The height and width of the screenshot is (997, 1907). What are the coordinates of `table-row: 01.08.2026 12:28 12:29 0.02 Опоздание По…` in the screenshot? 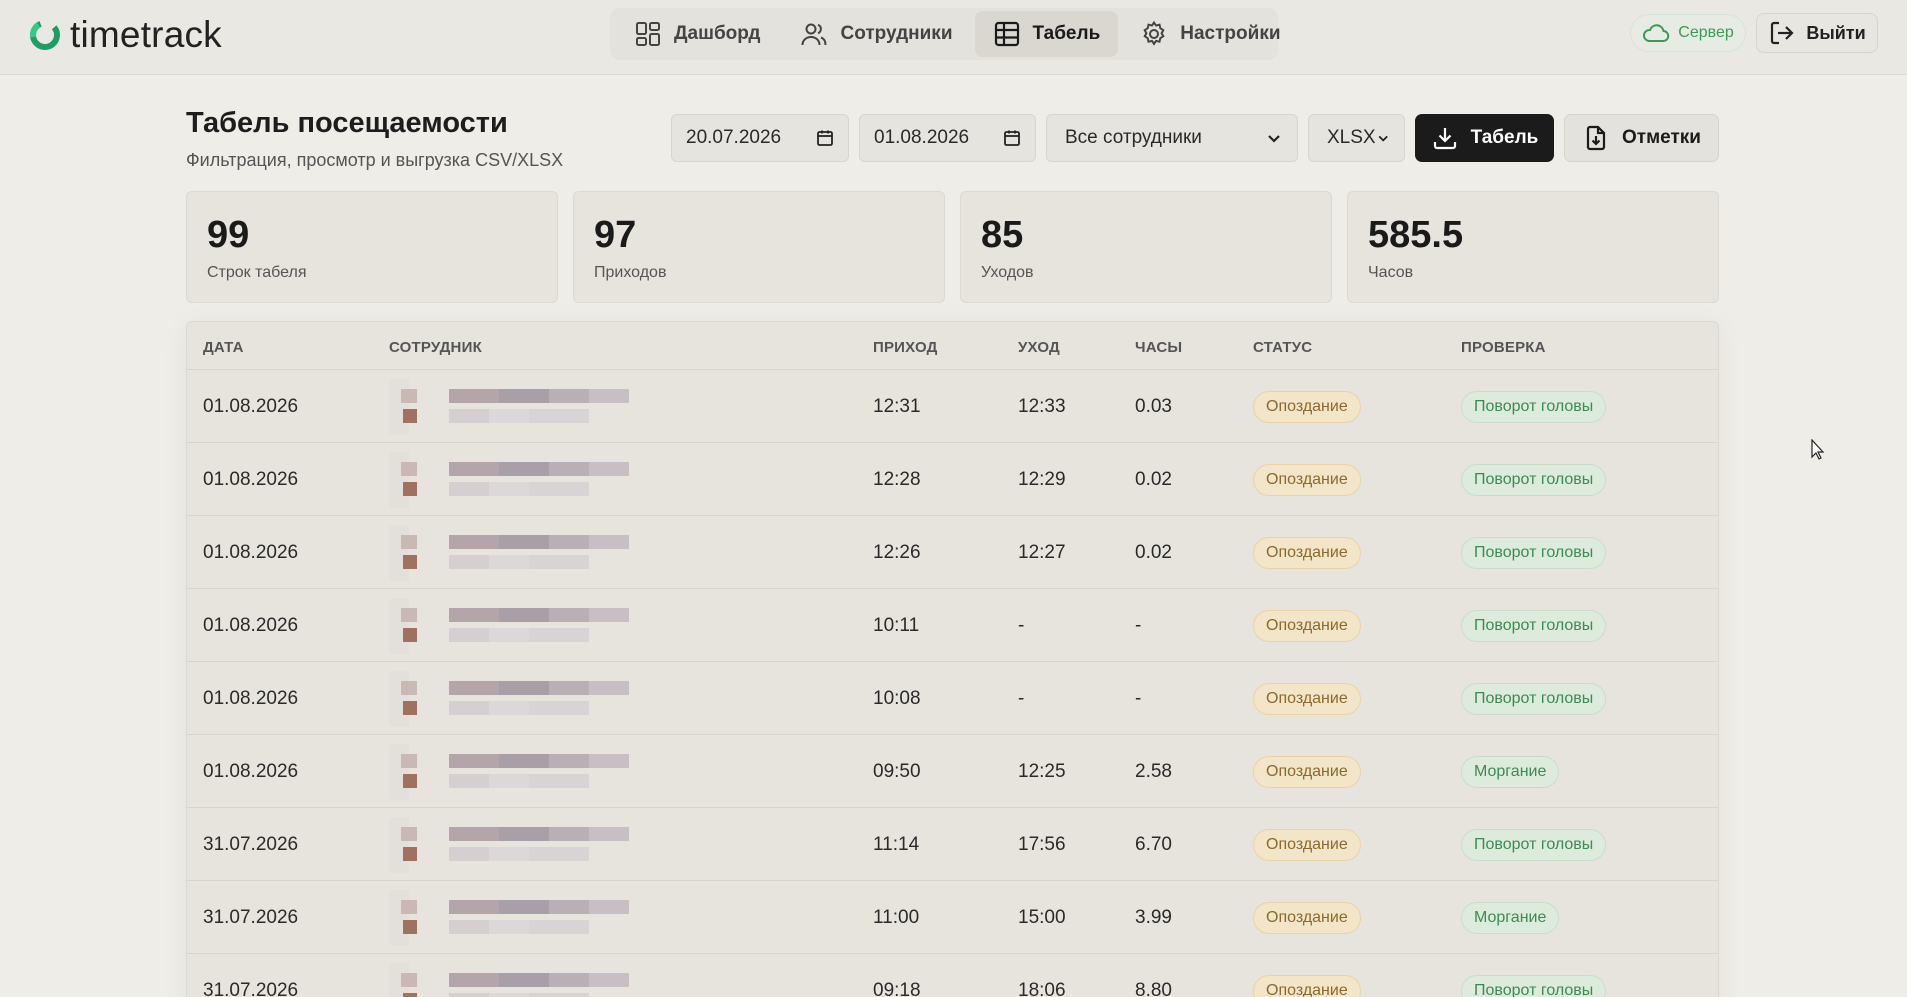 It's located at (952, 479).